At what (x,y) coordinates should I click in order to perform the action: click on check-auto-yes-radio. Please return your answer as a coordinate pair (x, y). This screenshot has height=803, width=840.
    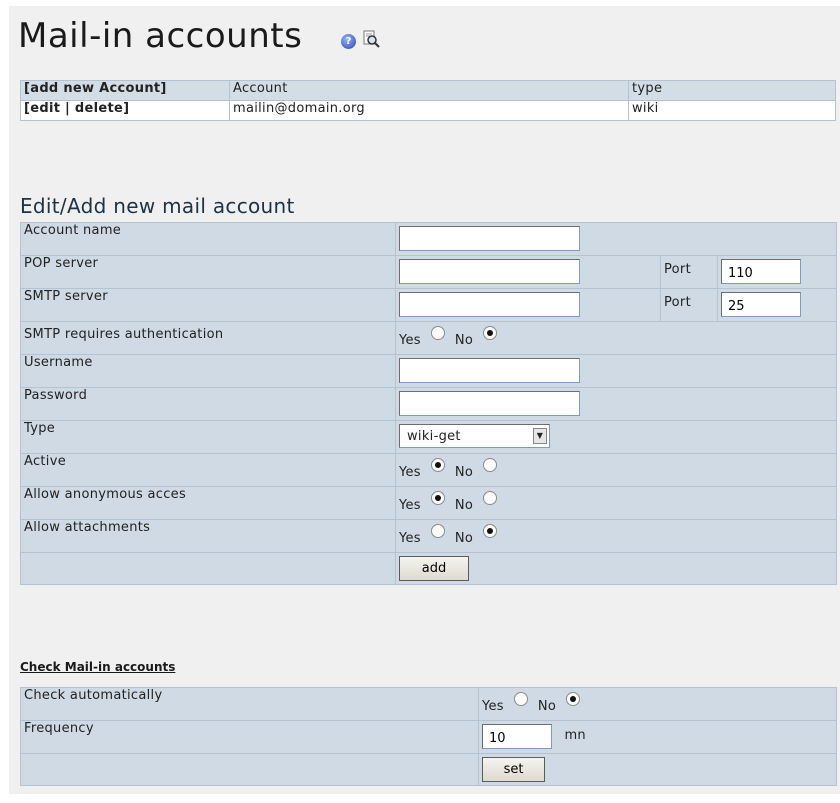
    Looking at the image, I should click on (520, 699).